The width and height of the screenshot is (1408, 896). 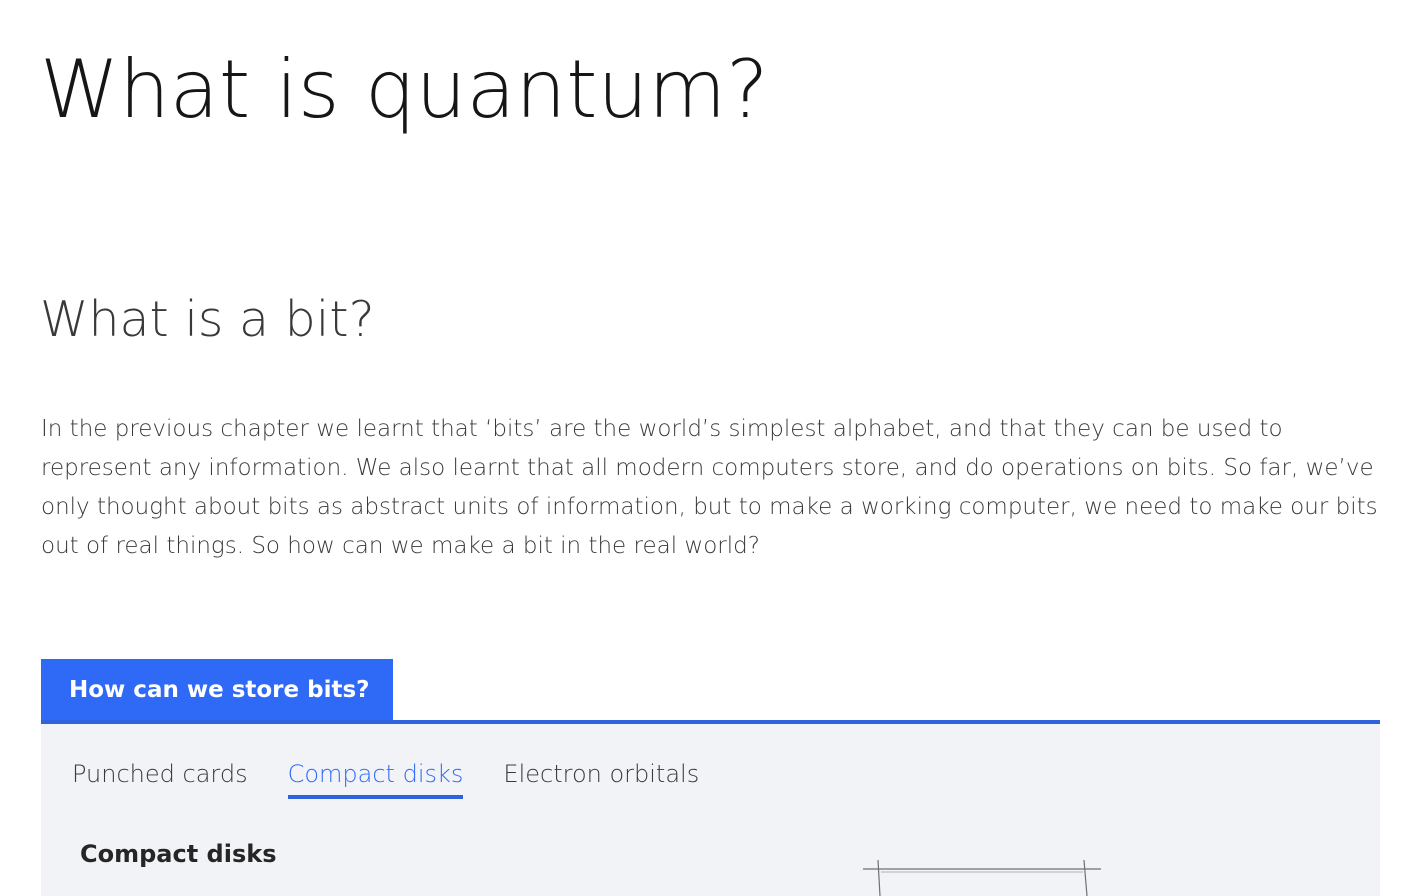 What do you see at coordinates (375, 776) in the screenshot?
I see `tab-compact-disks: Compact disks` at bounding box center [375, 776].